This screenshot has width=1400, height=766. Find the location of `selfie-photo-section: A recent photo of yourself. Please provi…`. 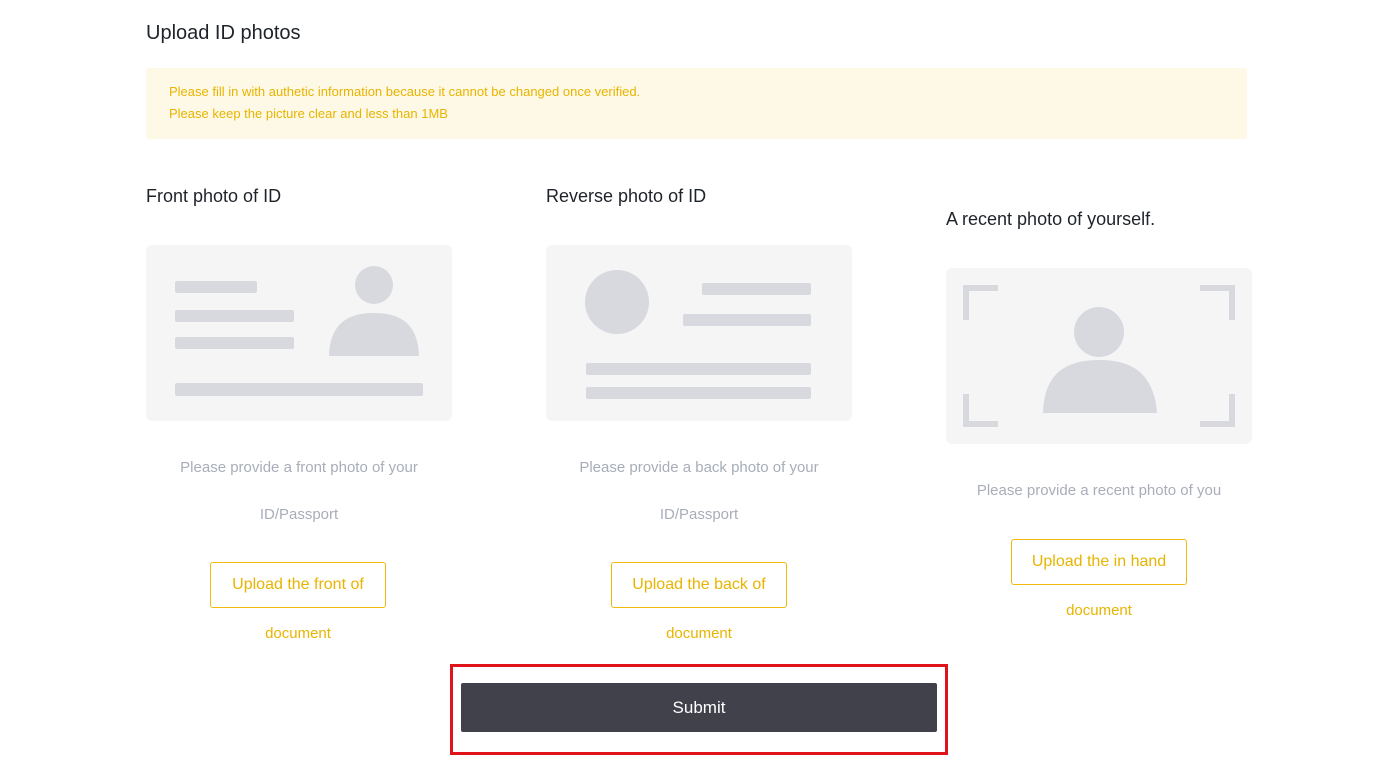

selfie-photo-section: A recent photo of yourself. Please provi… is located at coordinates (1099, 419).